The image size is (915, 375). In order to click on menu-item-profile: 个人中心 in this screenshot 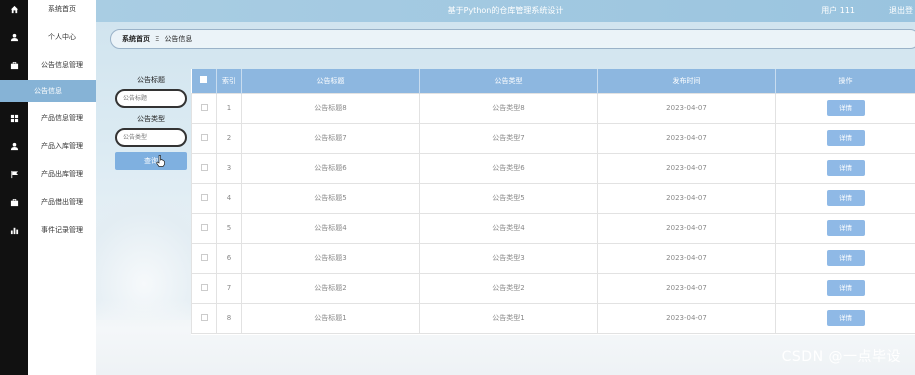, I will do `click(62, 37)`.